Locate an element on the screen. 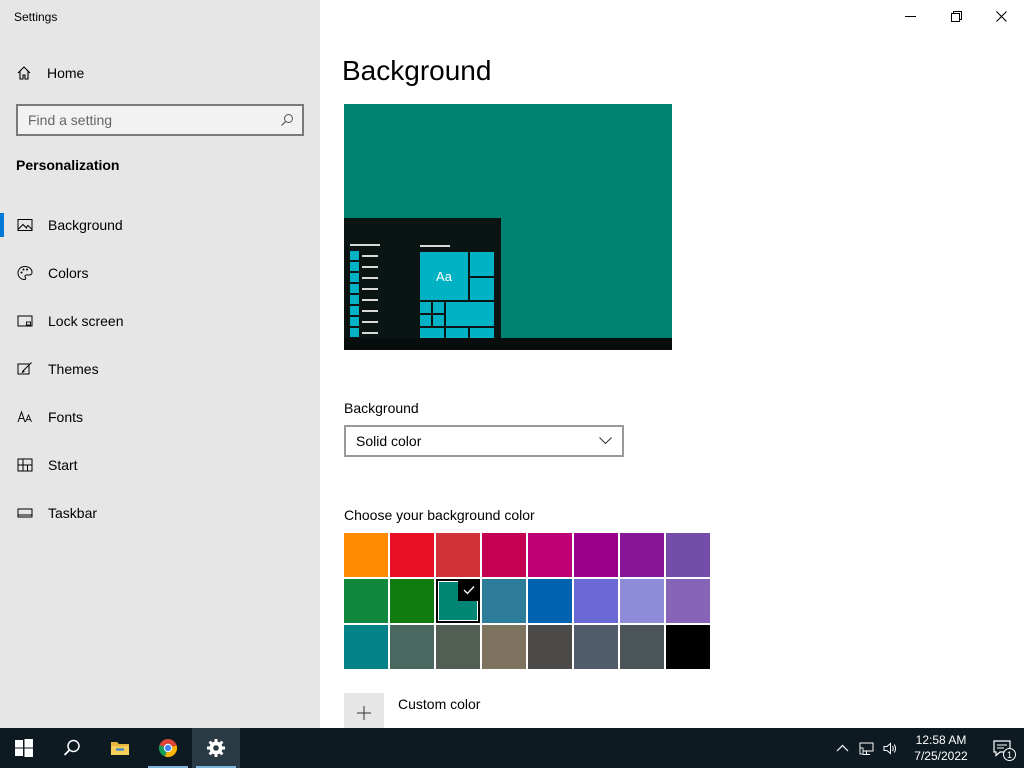 Image resolution: width=1024 pixels, height=768 pixels. sidebar-item-label: Themes is located at coordinates (73, 369).